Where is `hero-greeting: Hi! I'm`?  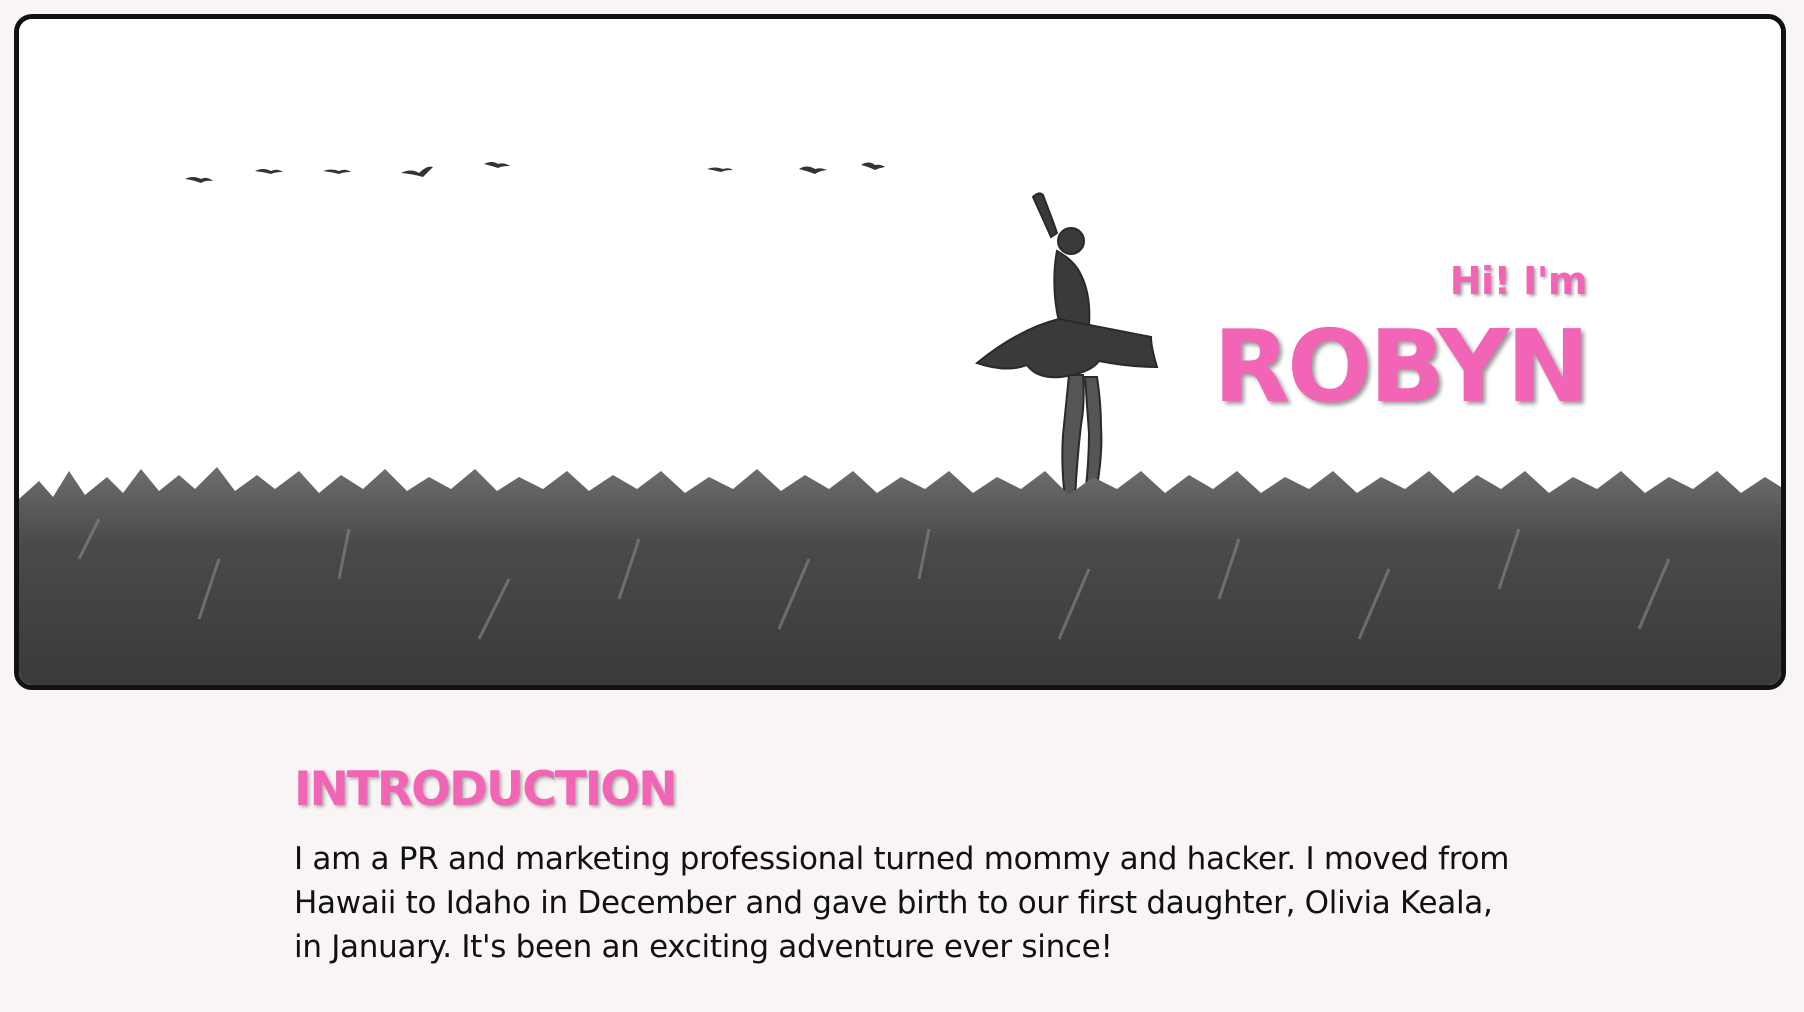
hero-greeting: Hi! I'm is located at coordinates (1518, 281).